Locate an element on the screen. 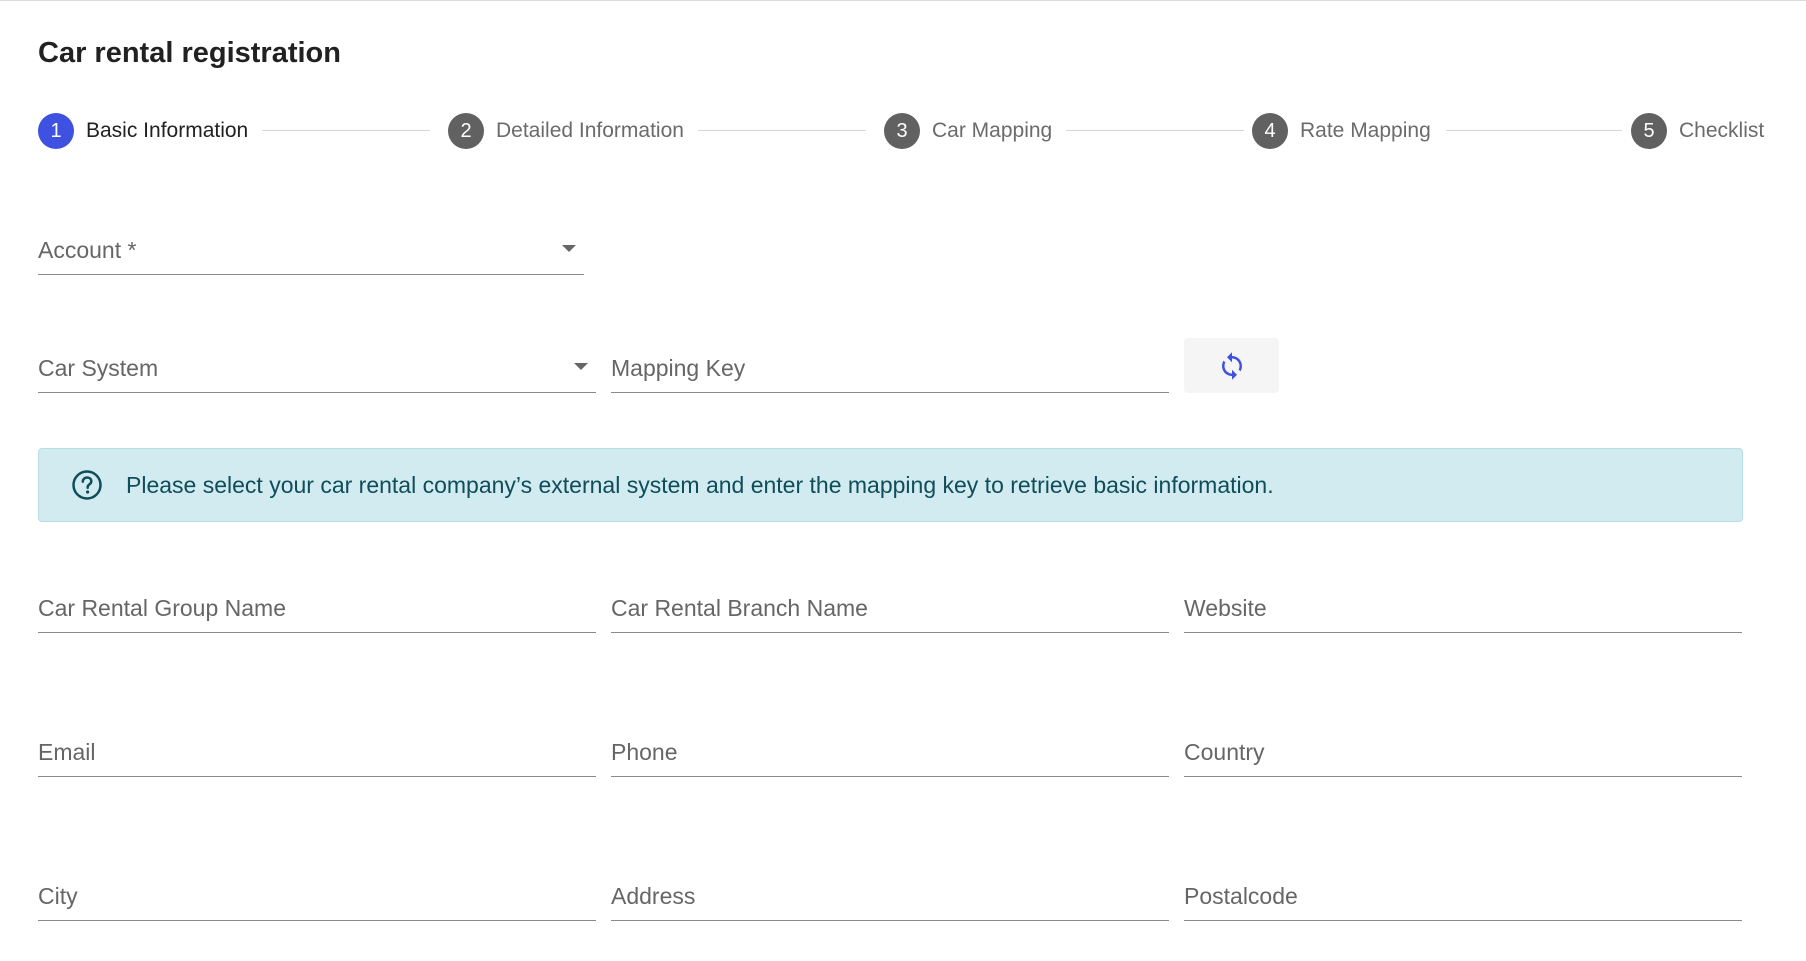 The height and width of the screenshot is (961, 1806). group-name-label: Car Rental Group Name is located at coordinates (162, 608).